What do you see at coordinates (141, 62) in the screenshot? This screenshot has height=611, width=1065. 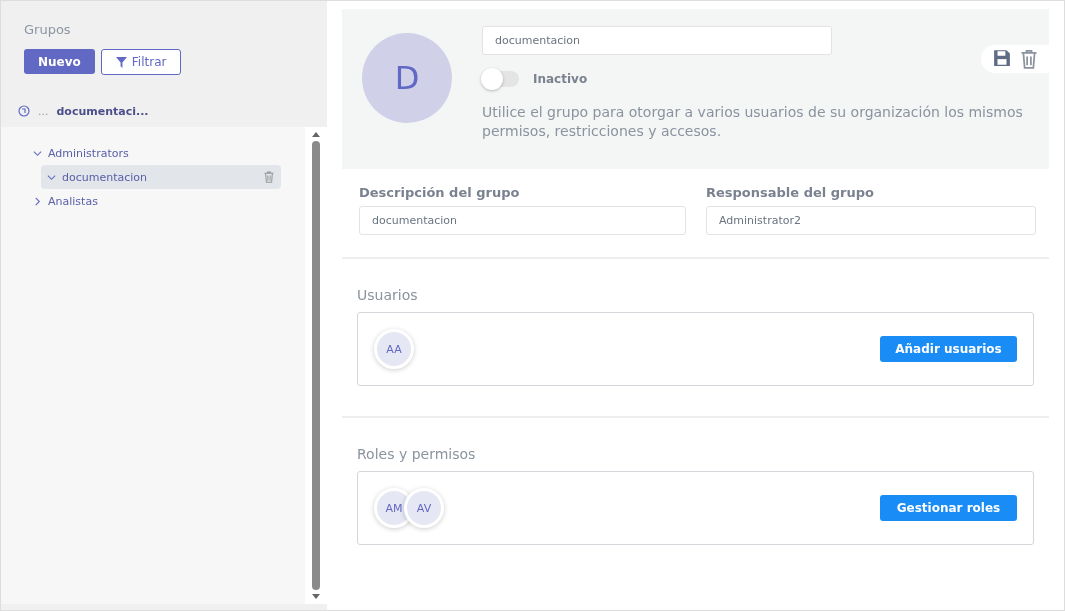 I see `filter-button: Filtrar` at bounding box center [141, 62].